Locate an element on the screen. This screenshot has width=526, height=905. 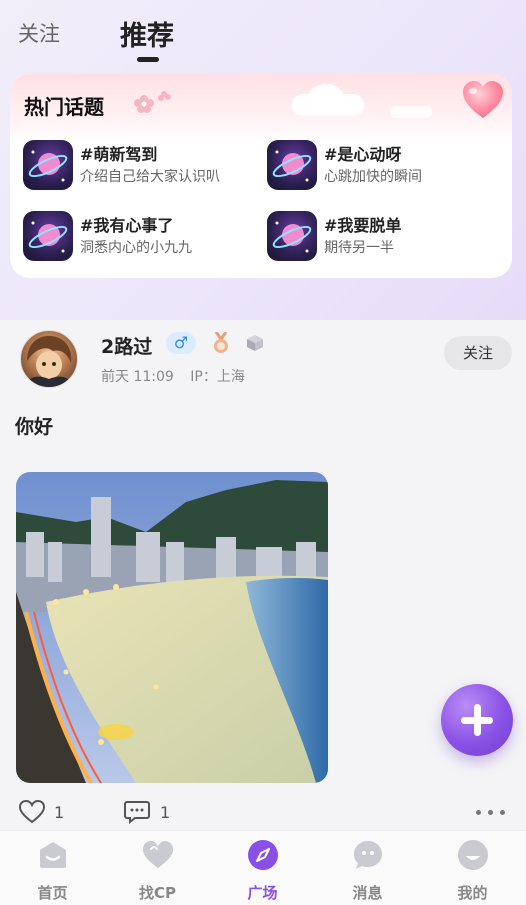
nav-item-square: 广场 is located at coordinates (262, 868).